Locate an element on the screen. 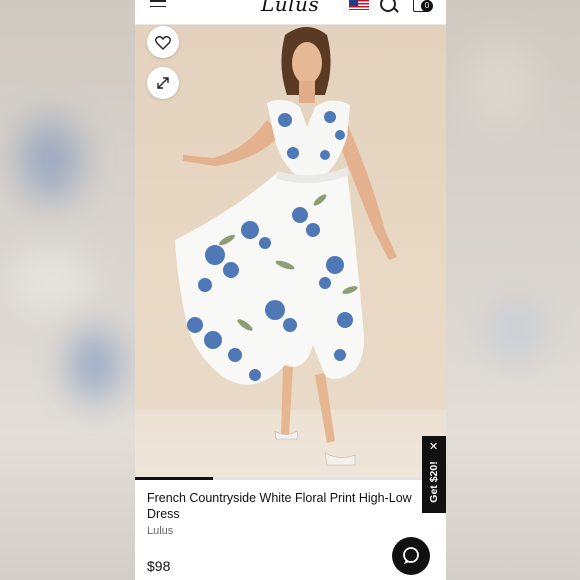 This screenshot has height=580, width=580. product-price: $98 is located at coordinates (159, 566).